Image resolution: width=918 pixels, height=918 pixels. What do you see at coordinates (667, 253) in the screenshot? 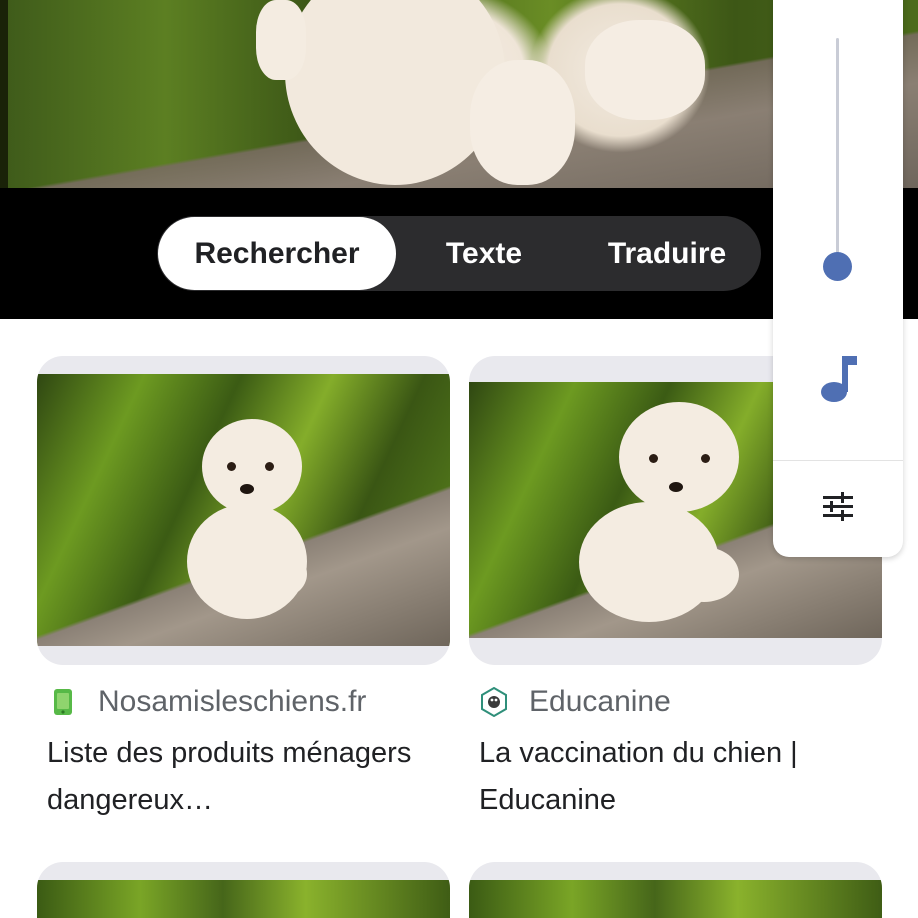
I see `tab-traduire: Traduire` at bounding box center [667, 253].